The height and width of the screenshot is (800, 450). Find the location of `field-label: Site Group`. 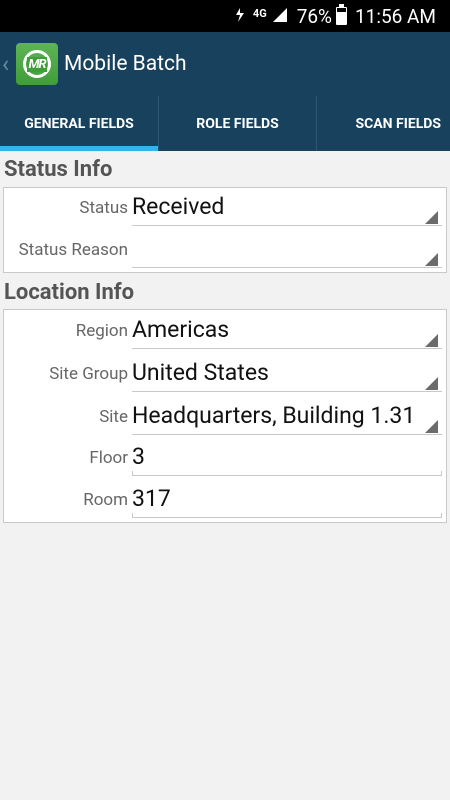

field-label: Site Group is located at coordinates (88, 374).